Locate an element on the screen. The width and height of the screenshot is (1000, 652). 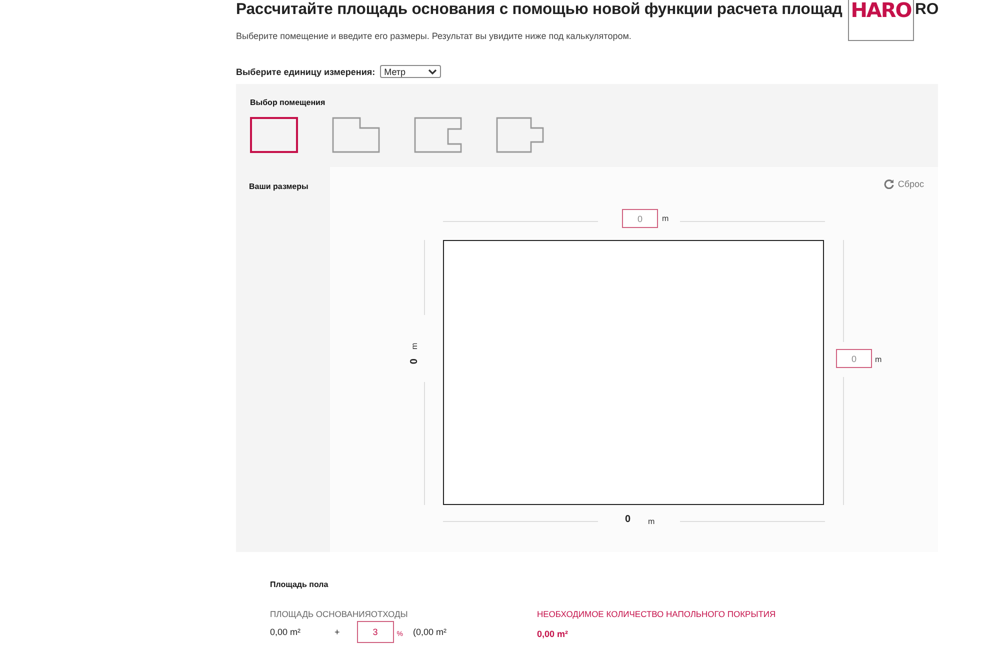
page-title: Рассчитайте площадь основания с помощью новой функции расчета площад is located at coordinates (540, 10).